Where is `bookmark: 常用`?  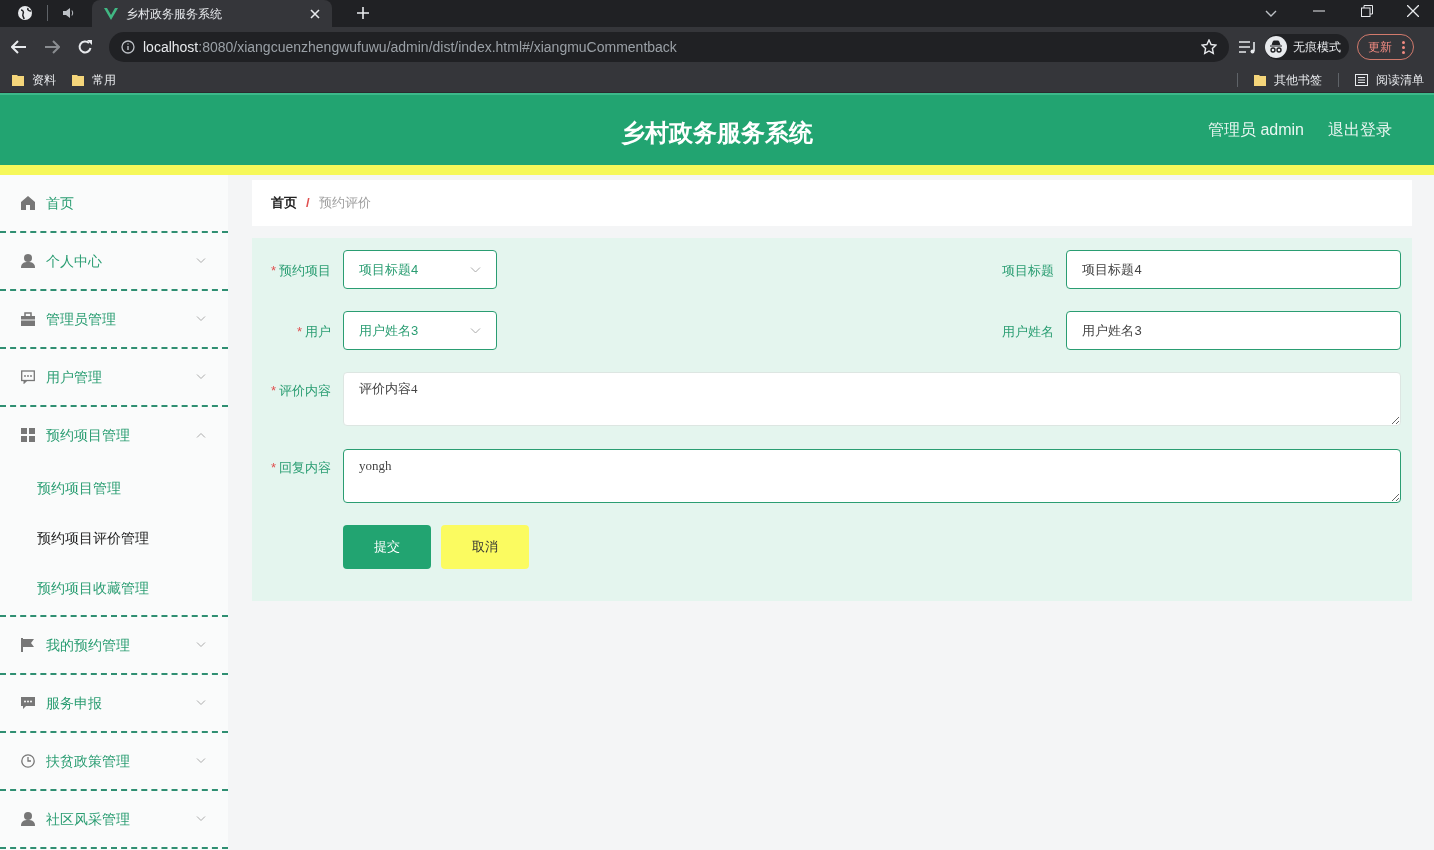
bookmark: 常用 is located at coordinates (94, 79).